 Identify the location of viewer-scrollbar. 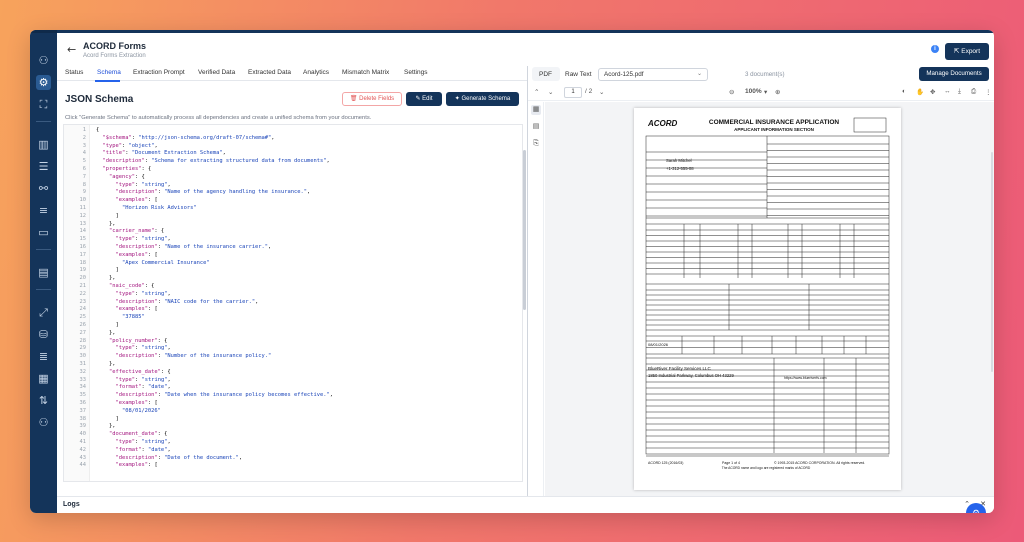
(992, 262).